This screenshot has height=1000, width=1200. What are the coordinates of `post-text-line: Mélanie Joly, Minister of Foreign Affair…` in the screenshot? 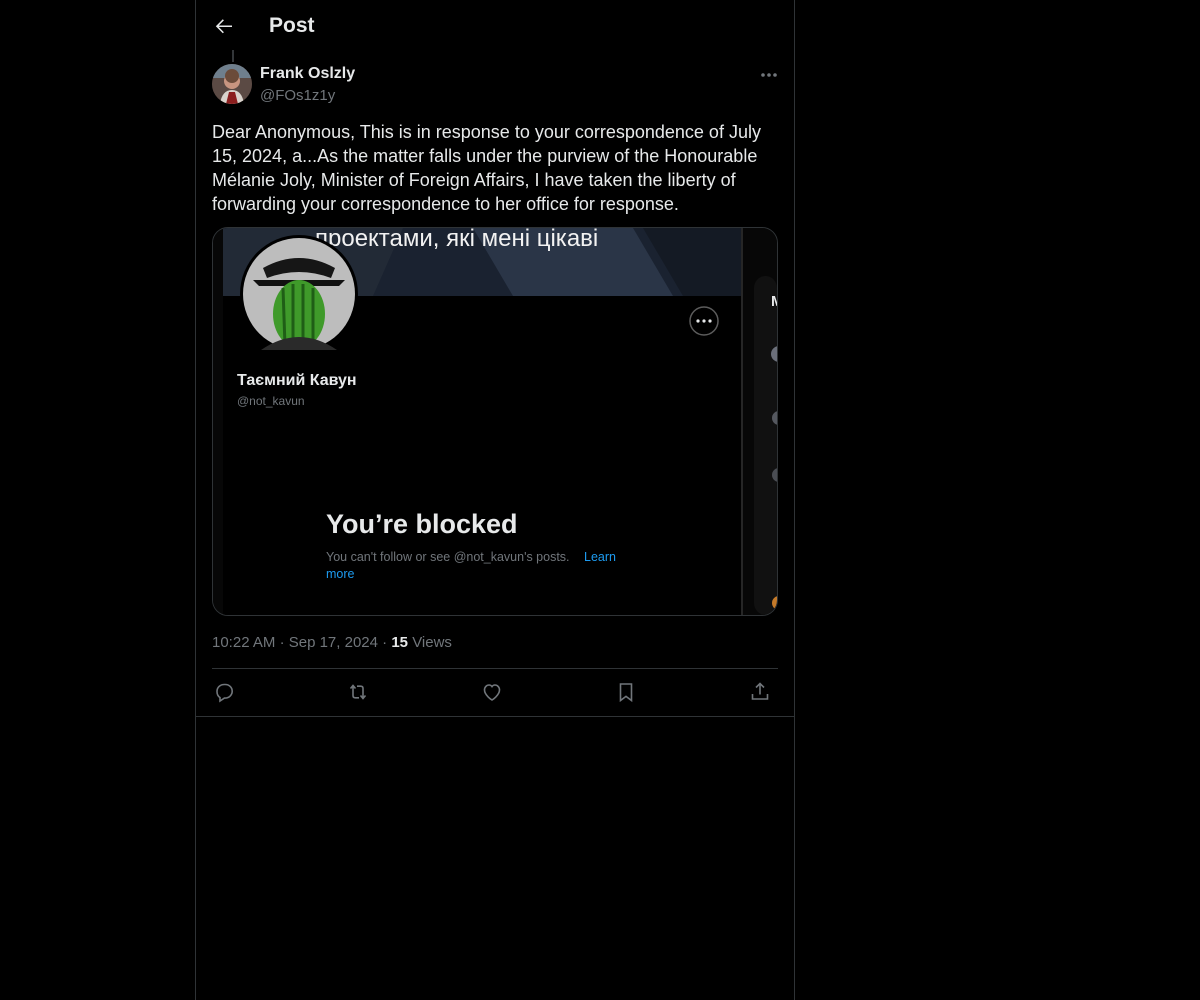 It's located at (474, 180).